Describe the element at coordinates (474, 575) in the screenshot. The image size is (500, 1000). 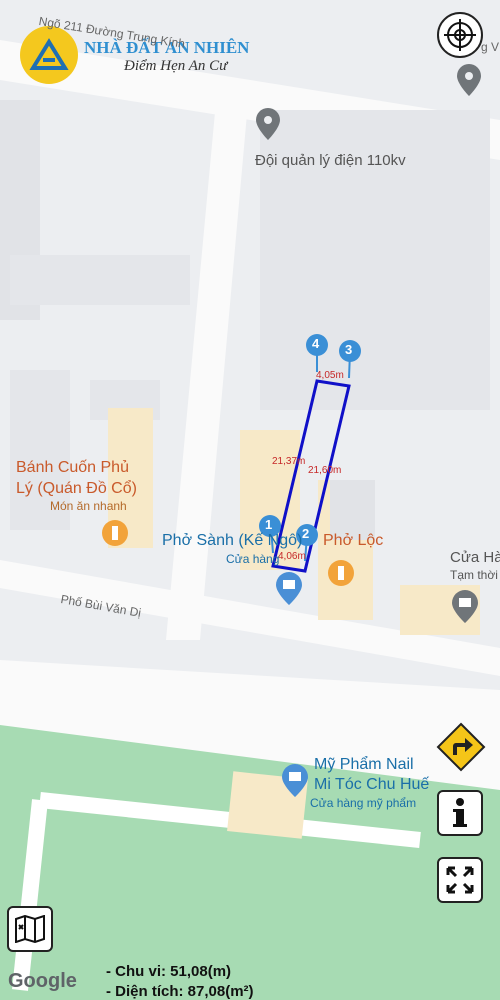
I see `poi-cua-ha-sub: Tạm thời` at that location.